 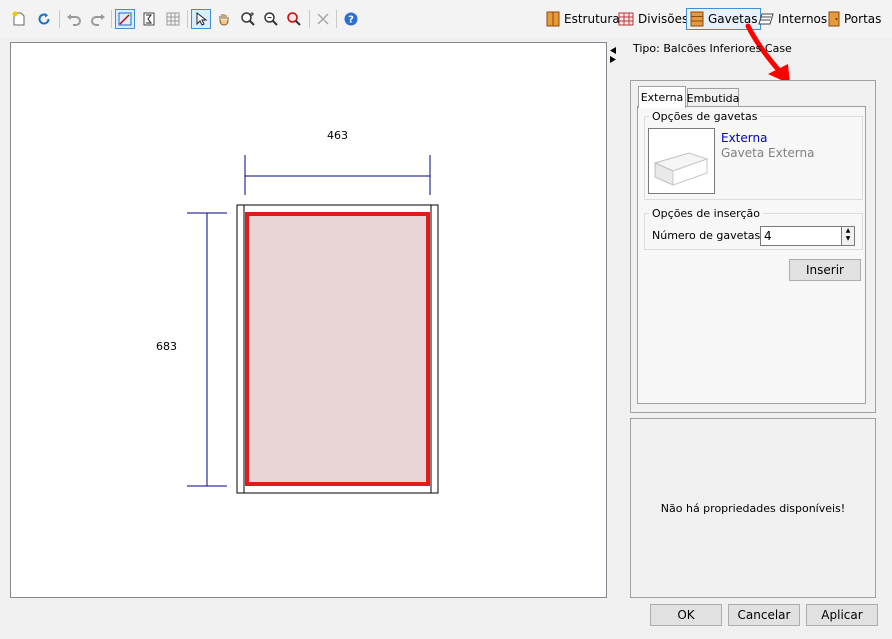 What do you see at coordinates (744, 138) in the screenshot?
I see `drawer-option-name: Externa` at bounding box center [744, 138].